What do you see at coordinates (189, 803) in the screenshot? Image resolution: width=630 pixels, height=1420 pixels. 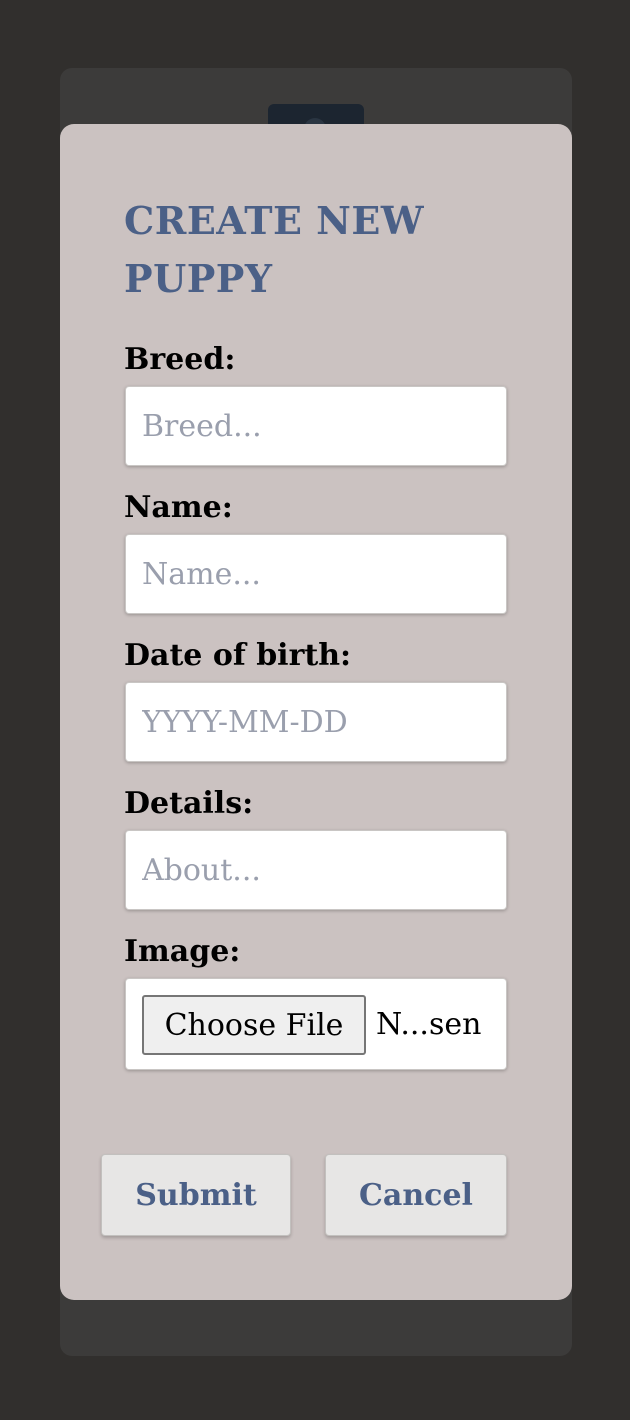 I see `details-label: Details:` at bounding box center [189, 803].